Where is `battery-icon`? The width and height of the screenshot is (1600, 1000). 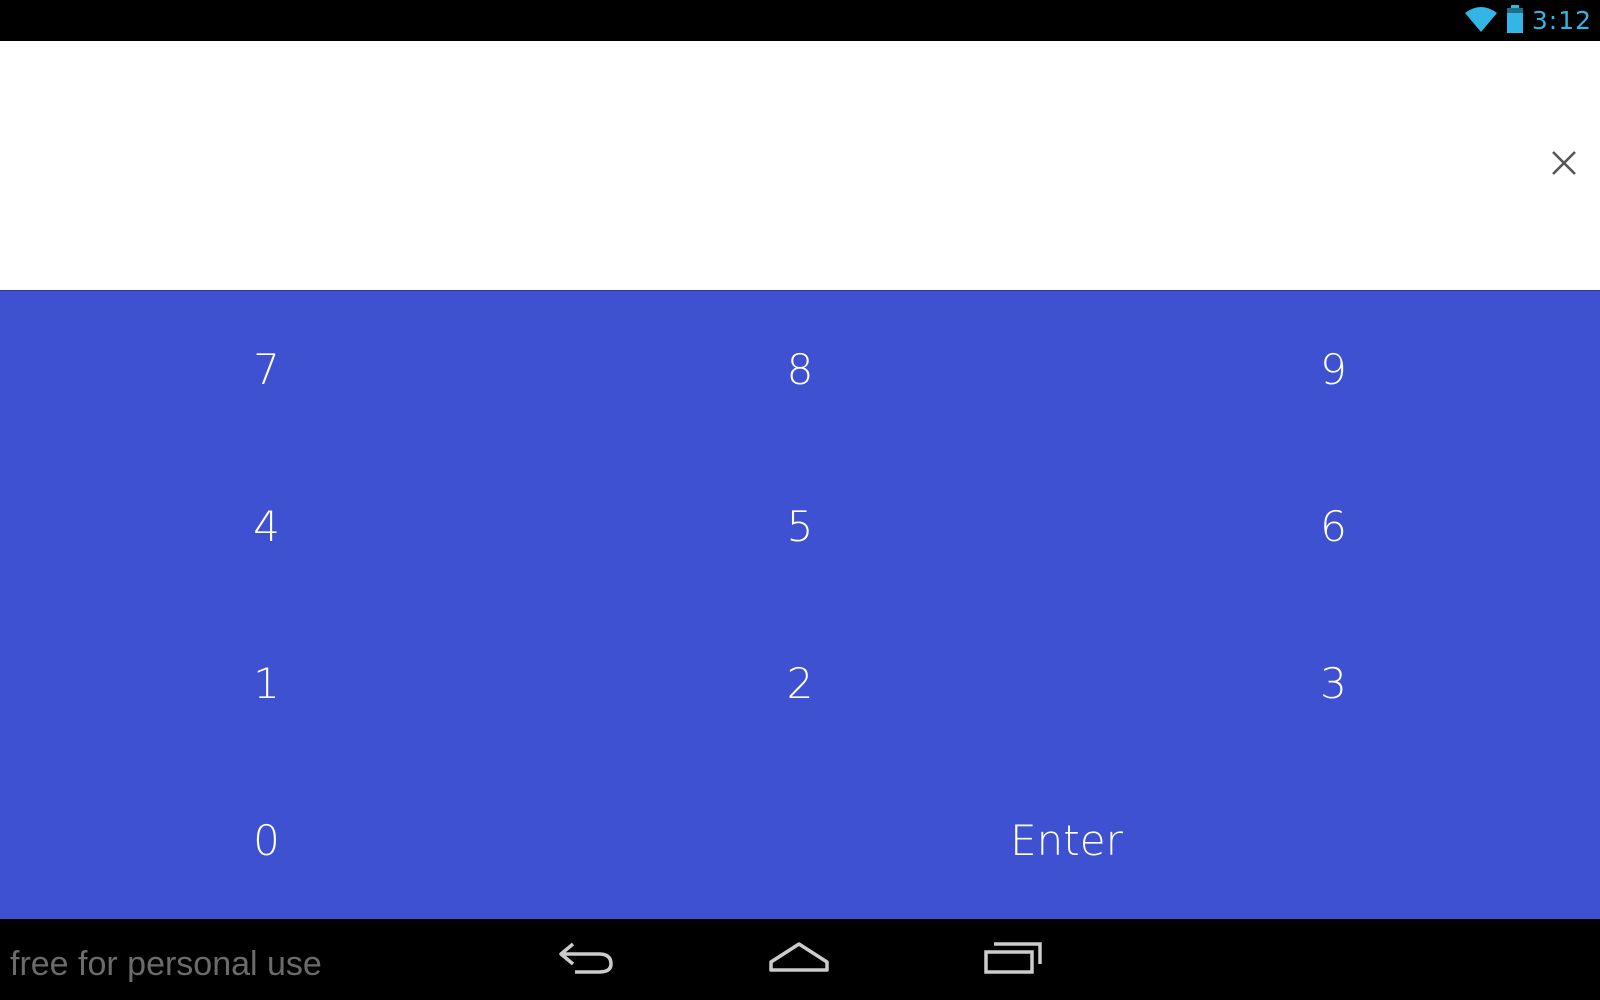 battery-icon is located at coordinates (1515, 21).